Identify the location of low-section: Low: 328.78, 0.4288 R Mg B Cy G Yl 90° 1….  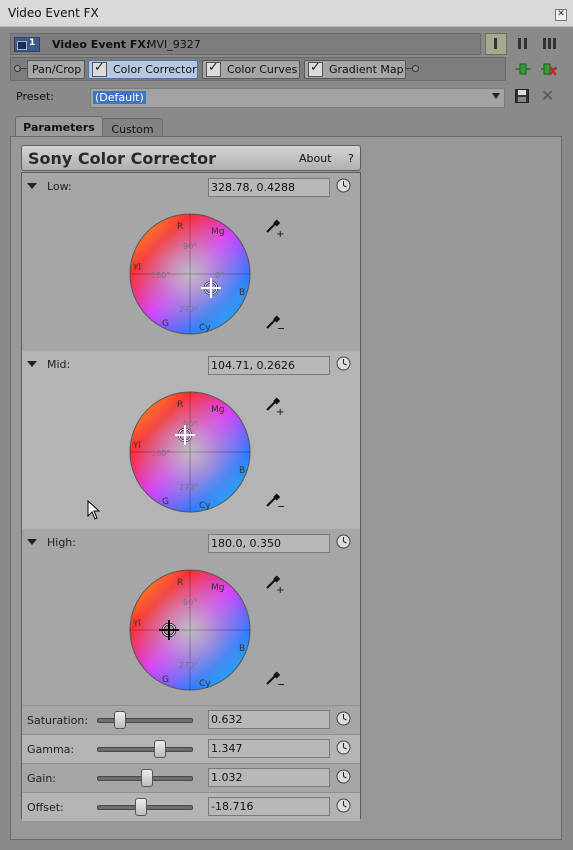
(191, 262).